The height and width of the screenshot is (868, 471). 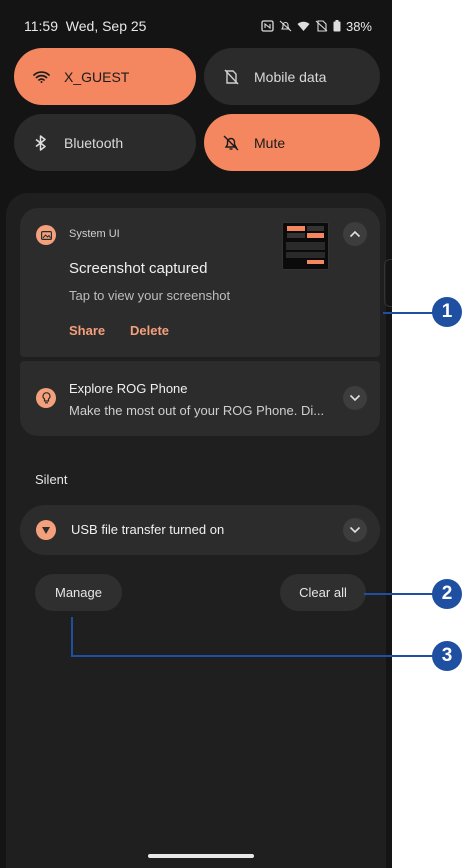 What do you see at coordinates (292, 142) in the screenshot?
I see `mute-tile: Mute` at bounding box center [292, 142].